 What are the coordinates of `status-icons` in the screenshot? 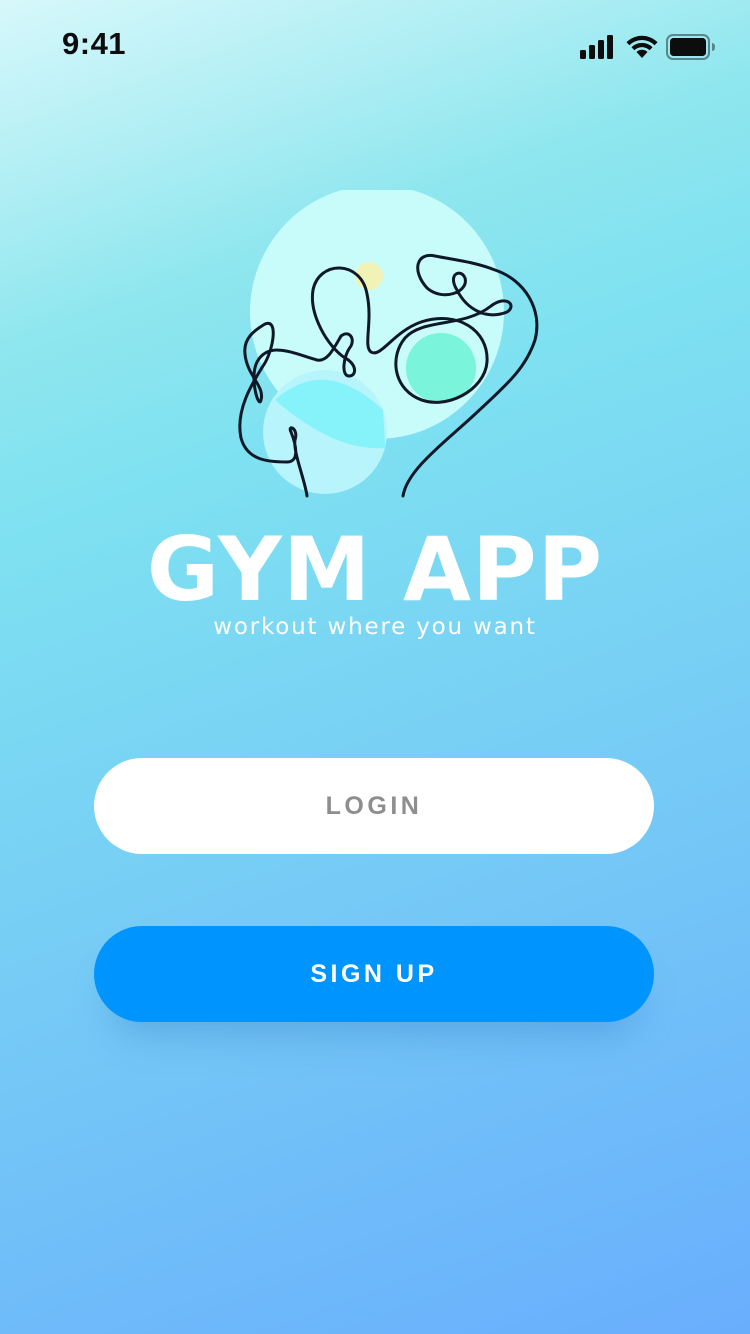 It's located at (650, 47).